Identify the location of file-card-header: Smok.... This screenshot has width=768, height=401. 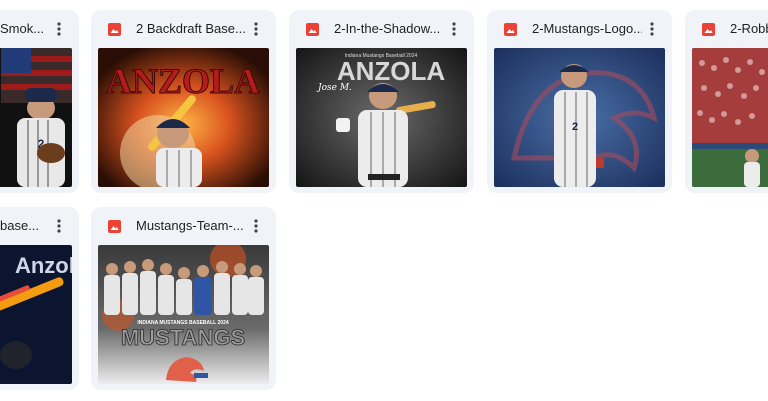
(39, 29).